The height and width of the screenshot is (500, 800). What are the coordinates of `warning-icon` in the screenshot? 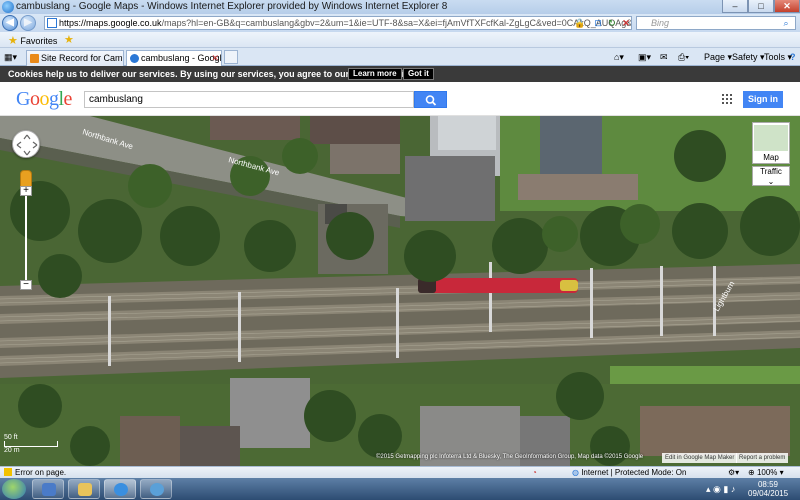 It's located at (8, 472).